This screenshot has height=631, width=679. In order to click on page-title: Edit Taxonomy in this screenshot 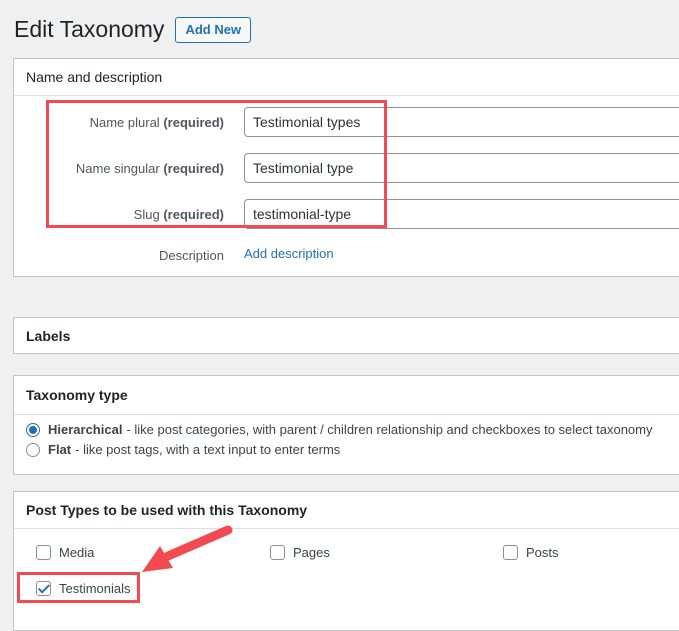, I will do `click(89, 29)`.